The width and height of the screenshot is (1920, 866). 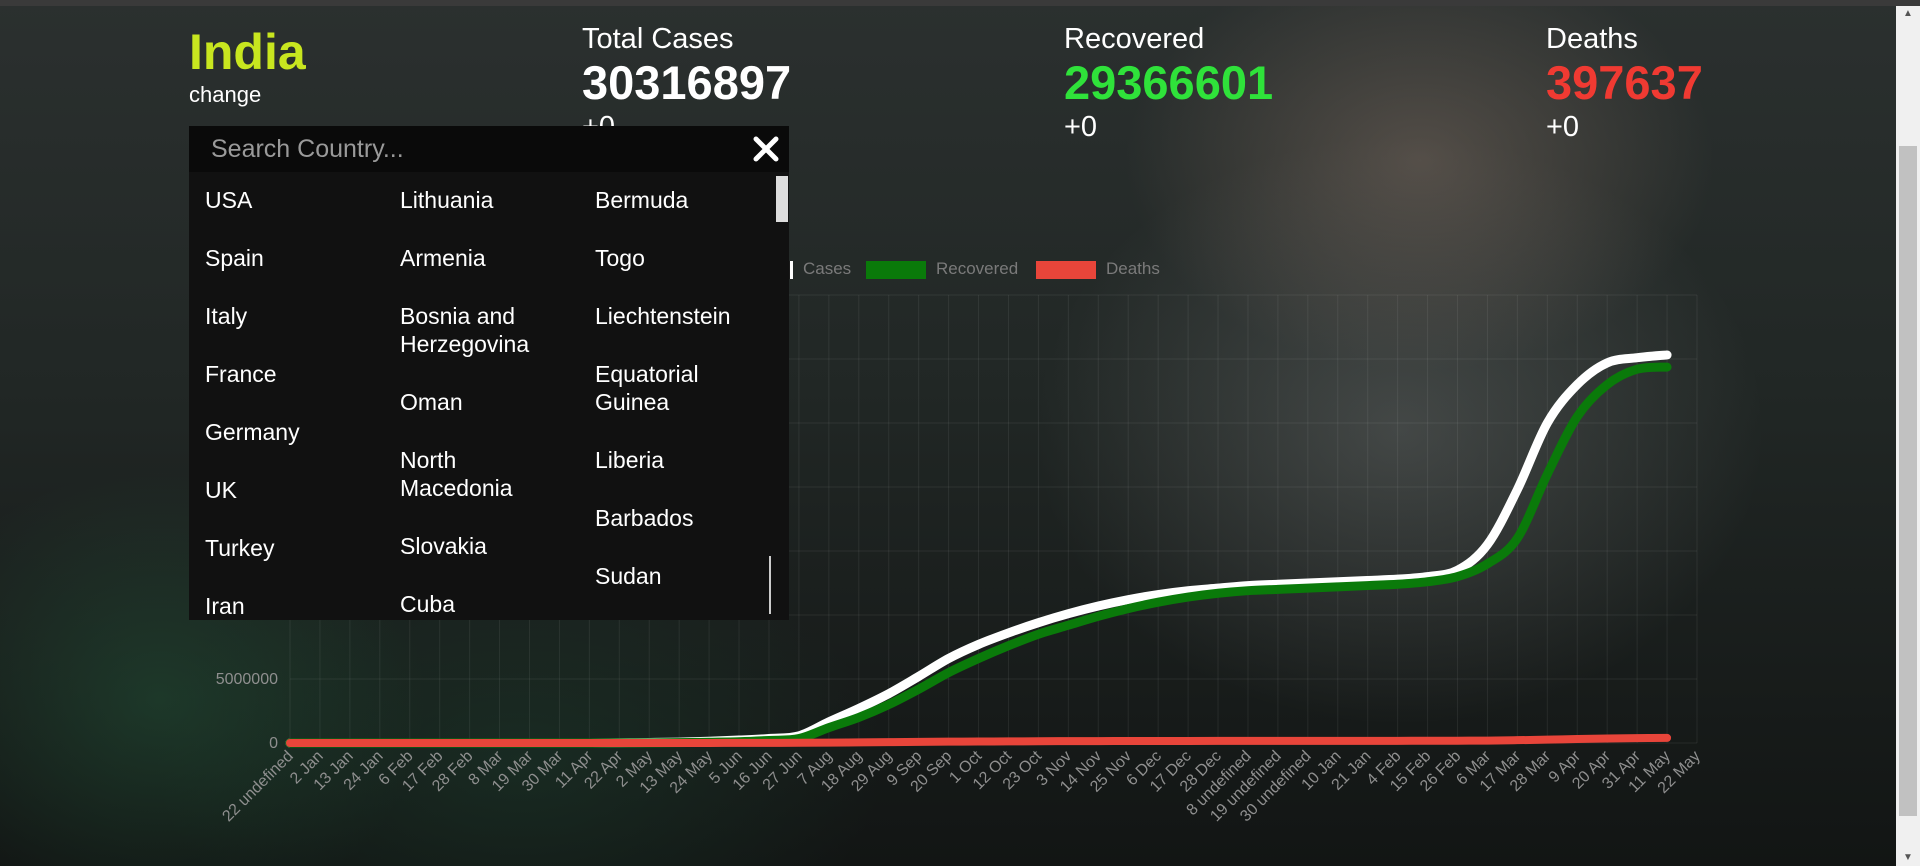 I want to click on country-list-item: North Macedonia, so click(x=490, y=474).